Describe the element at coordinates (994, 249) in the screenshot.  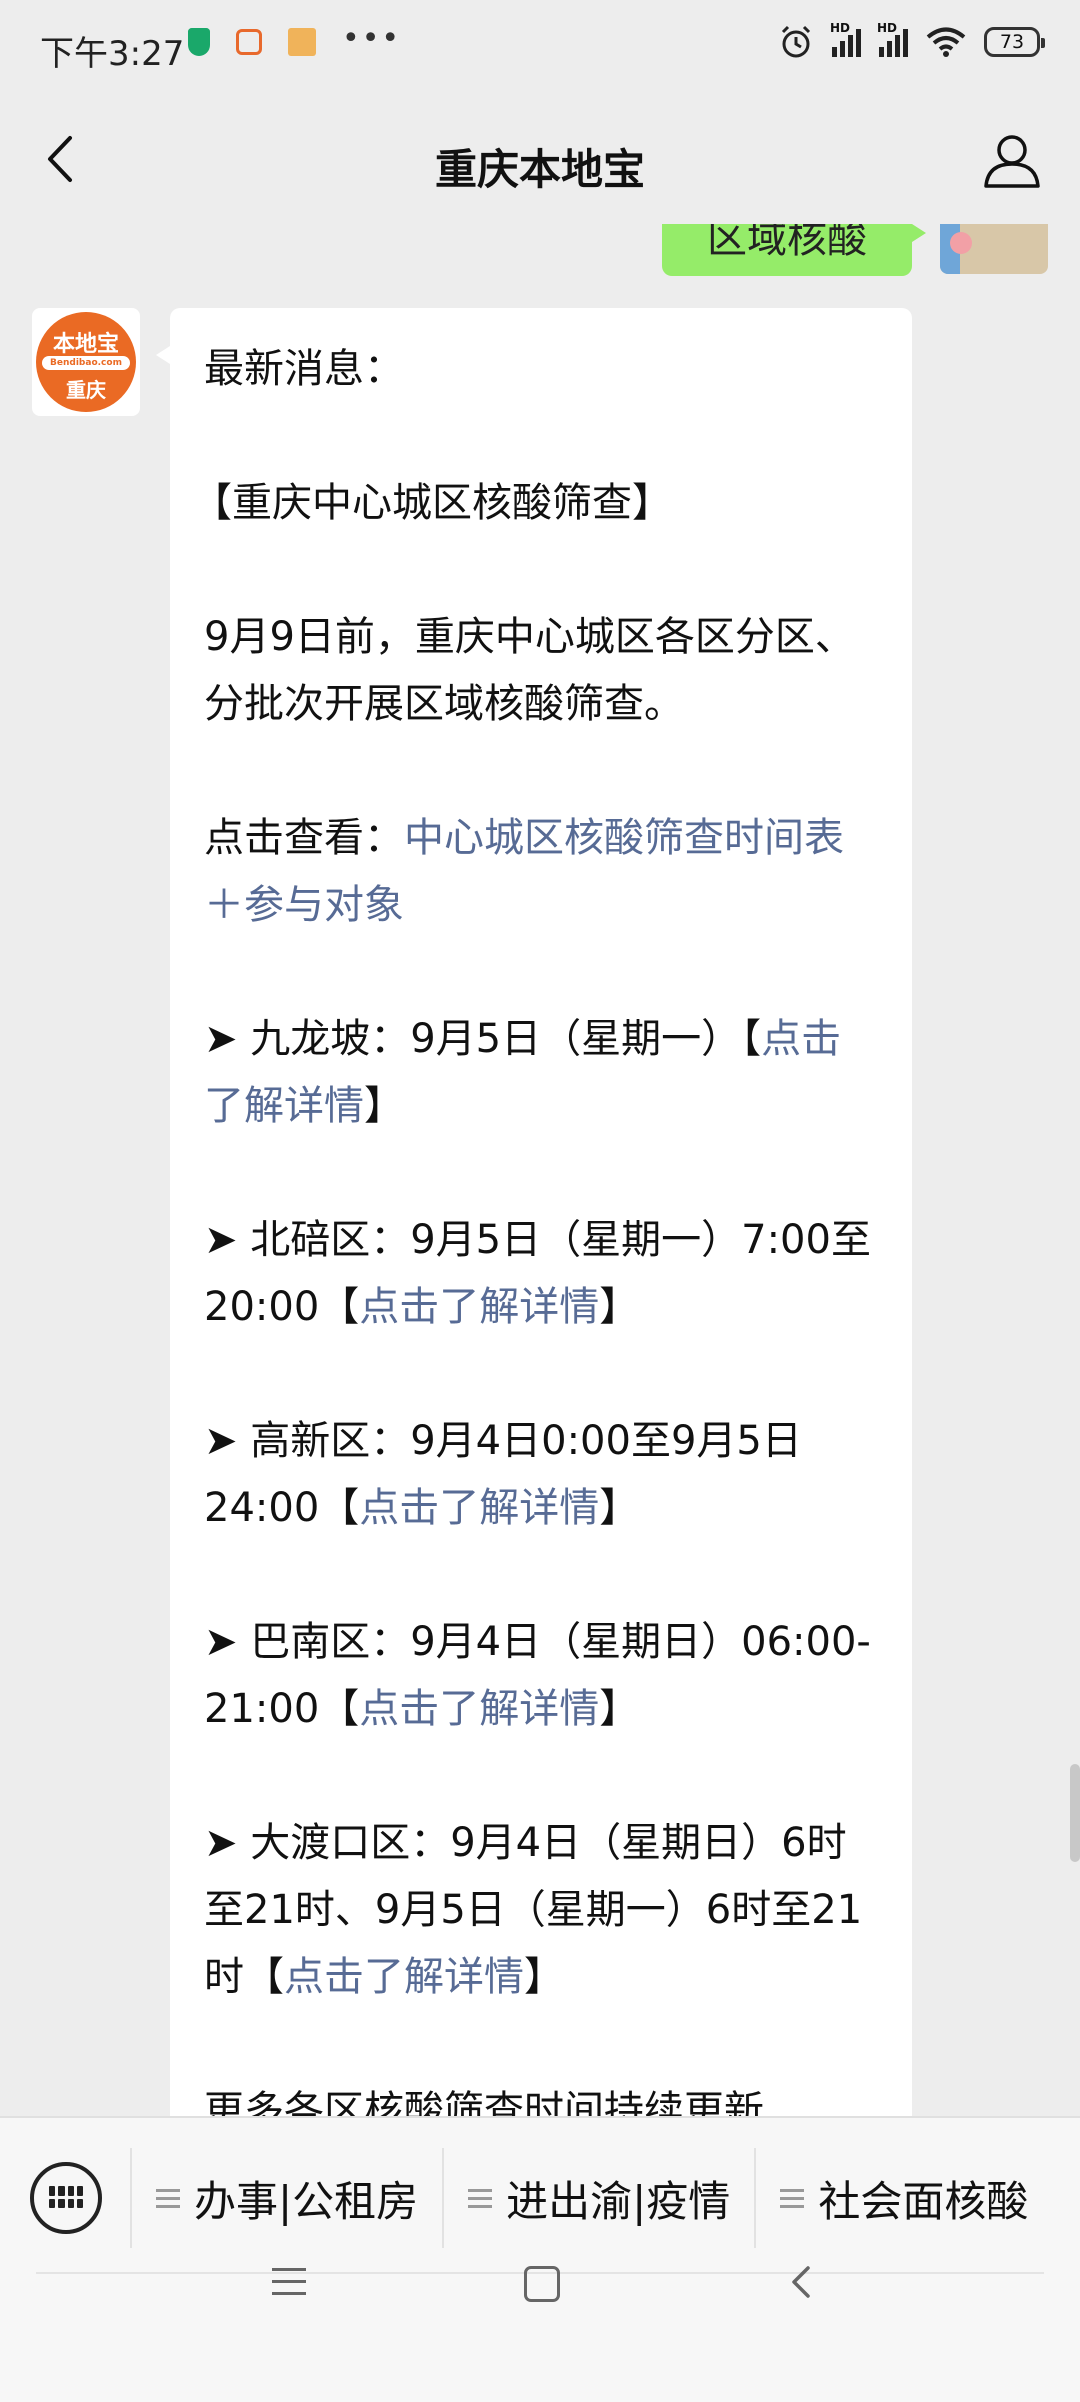
I see `my-avatar` at that location.